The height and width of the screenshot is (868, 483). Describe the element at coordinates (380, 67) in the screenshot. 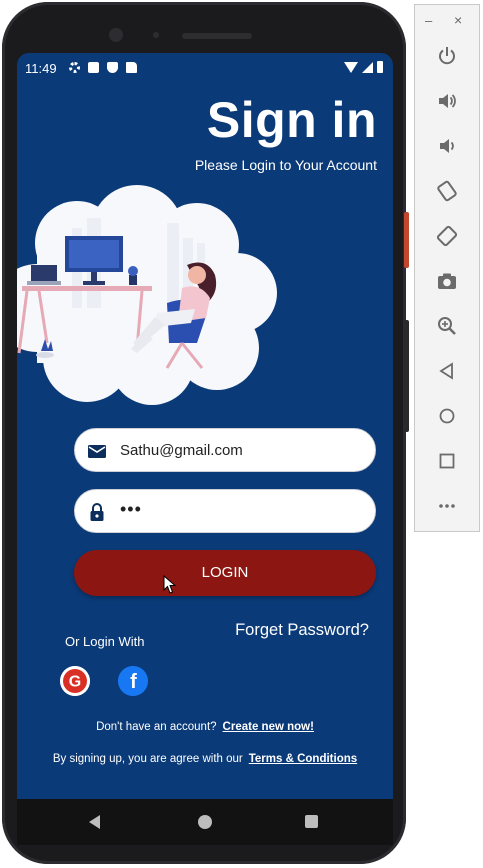

I see `battery-icon` at that location.